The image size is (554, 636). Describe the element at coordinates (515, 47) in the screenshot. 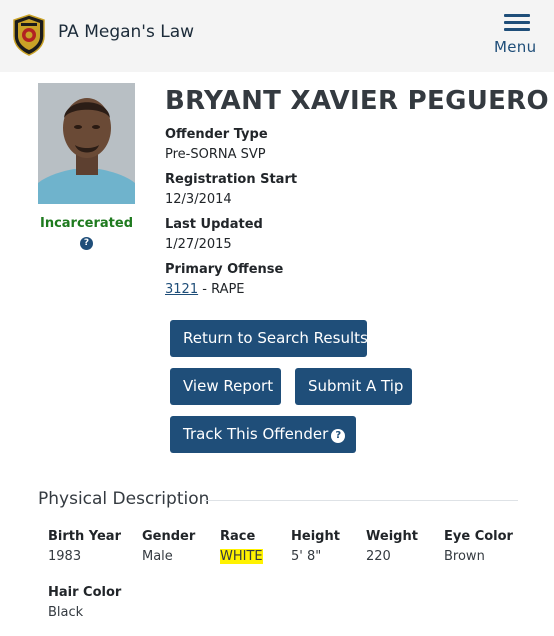

I see `menu-label: Menu` at that location.